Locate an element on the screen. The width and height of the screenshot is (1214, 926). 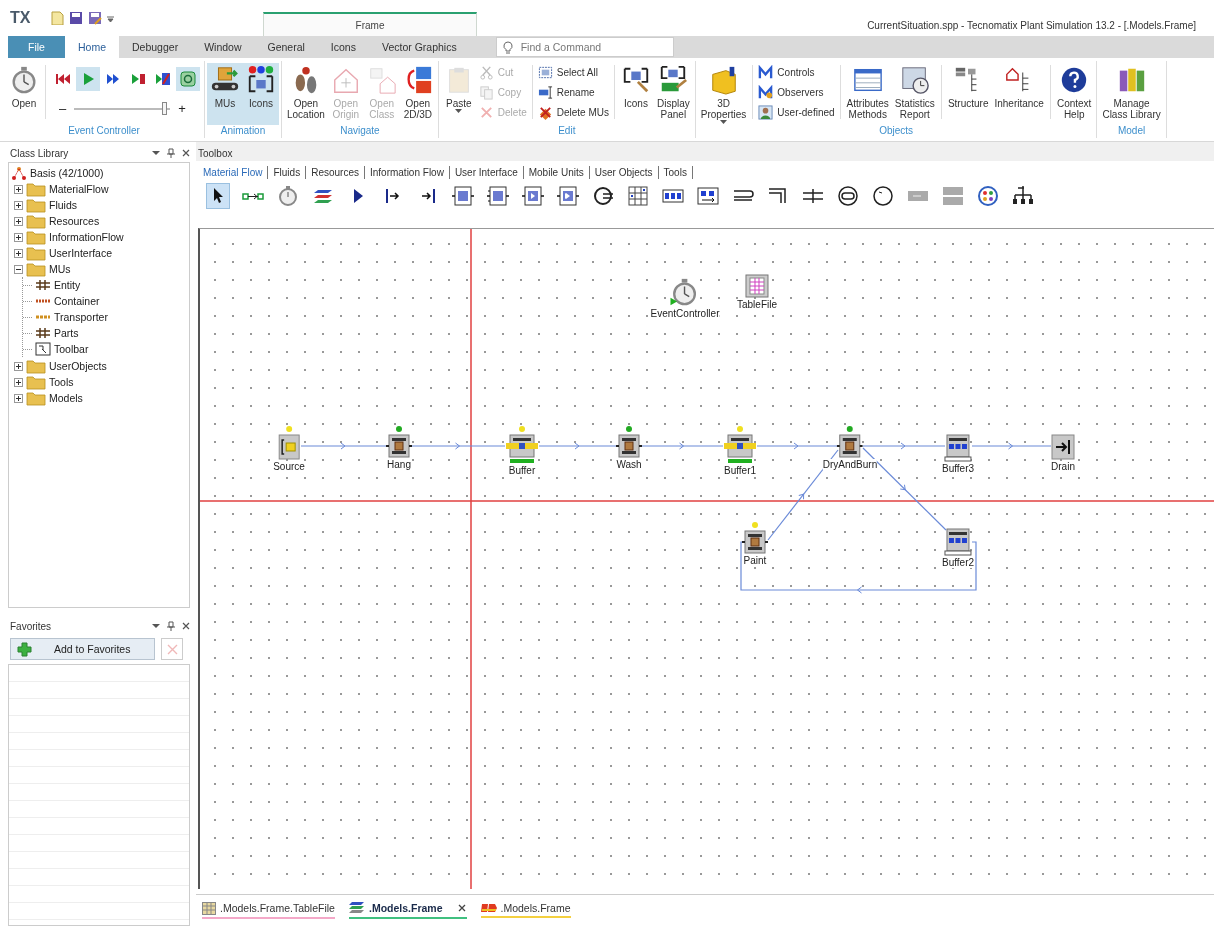
sorter-icon is located at coordinates (708, 196).